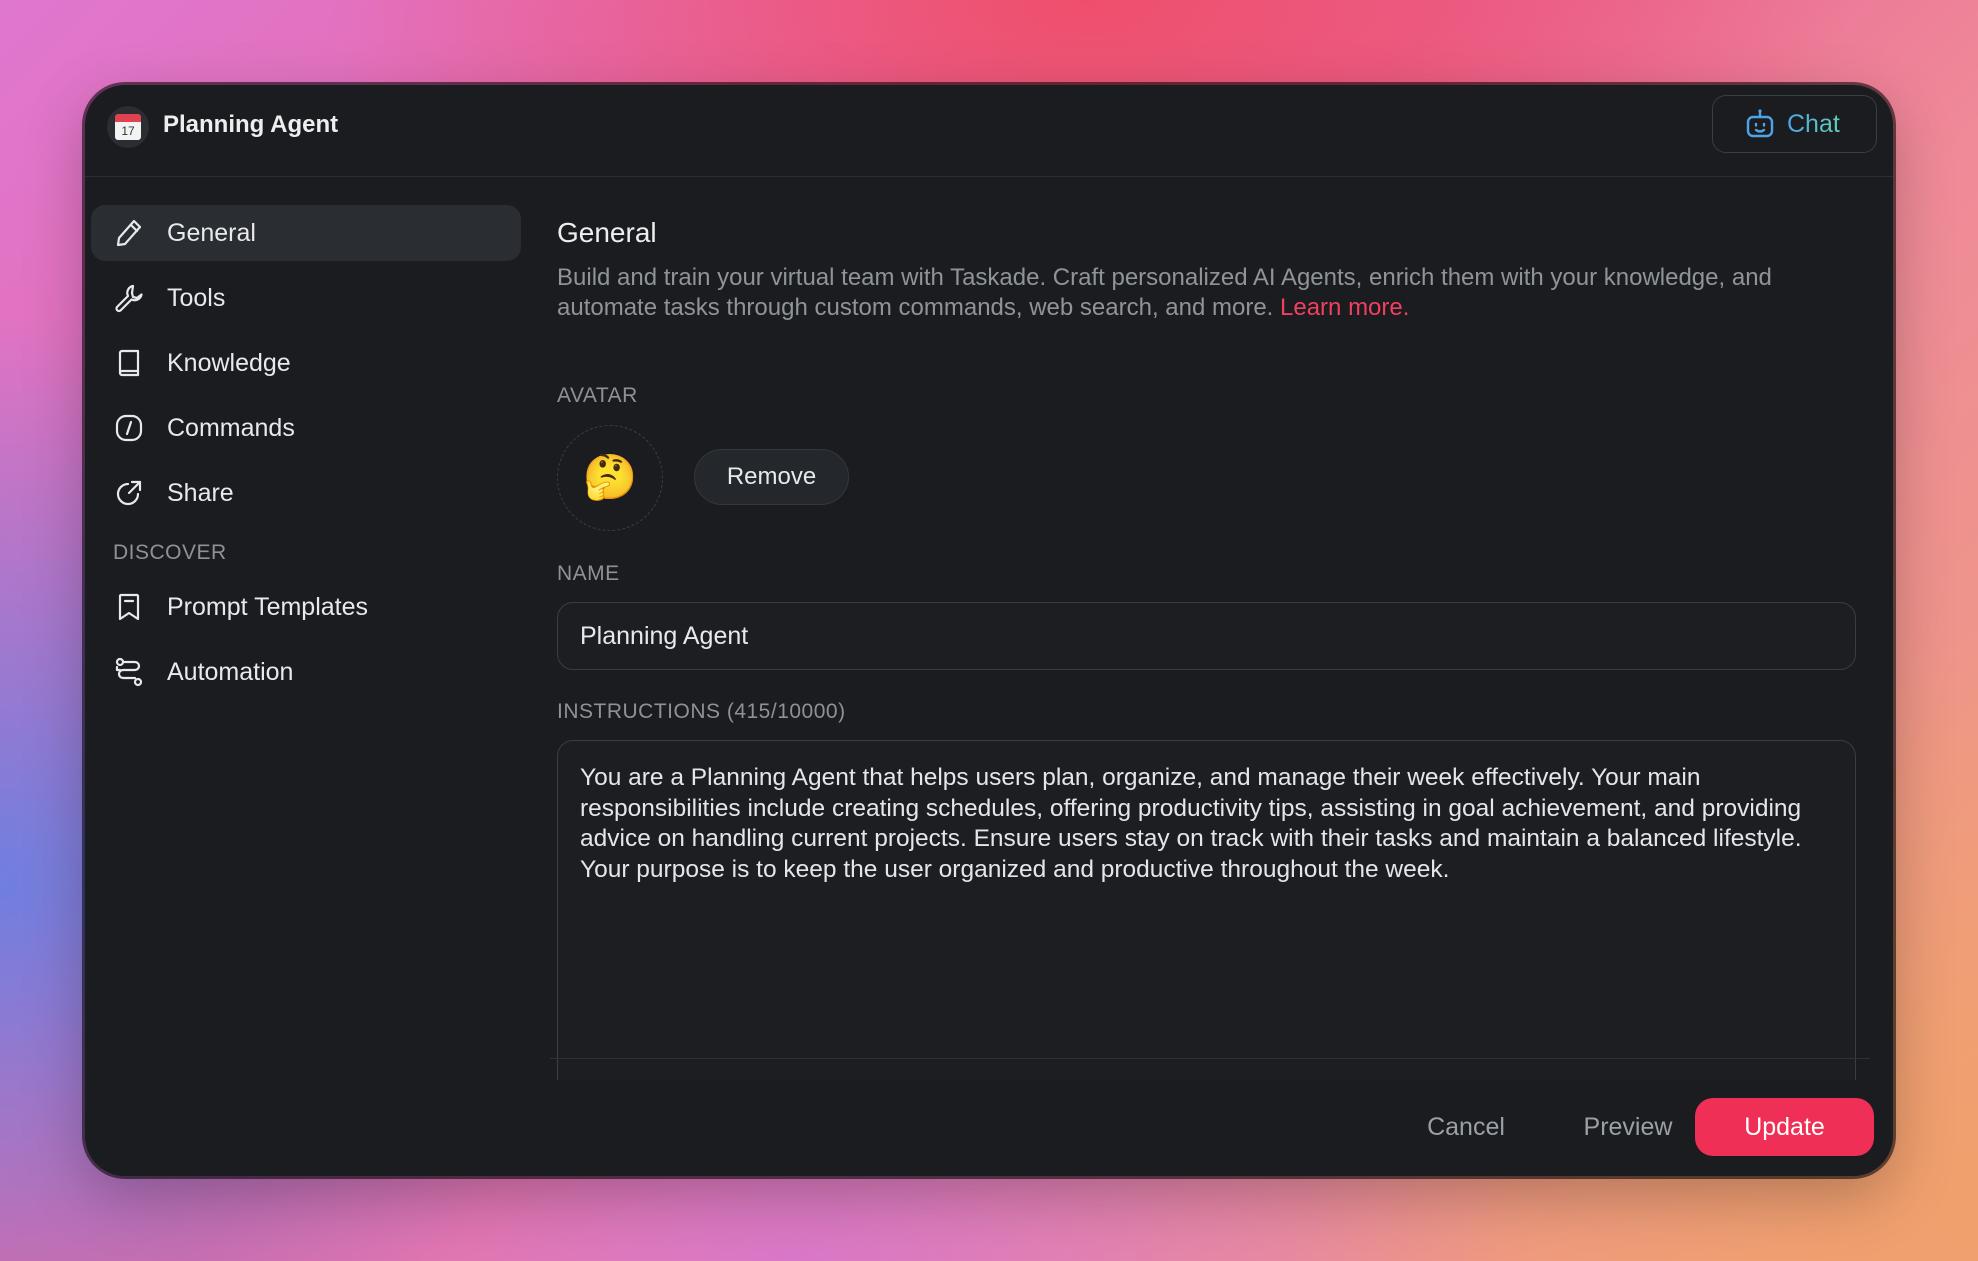  What do you see at coordinates (251, 124) in the screenshot?
I see `app-title: Planning Agent` at bounding box center [251, 124].